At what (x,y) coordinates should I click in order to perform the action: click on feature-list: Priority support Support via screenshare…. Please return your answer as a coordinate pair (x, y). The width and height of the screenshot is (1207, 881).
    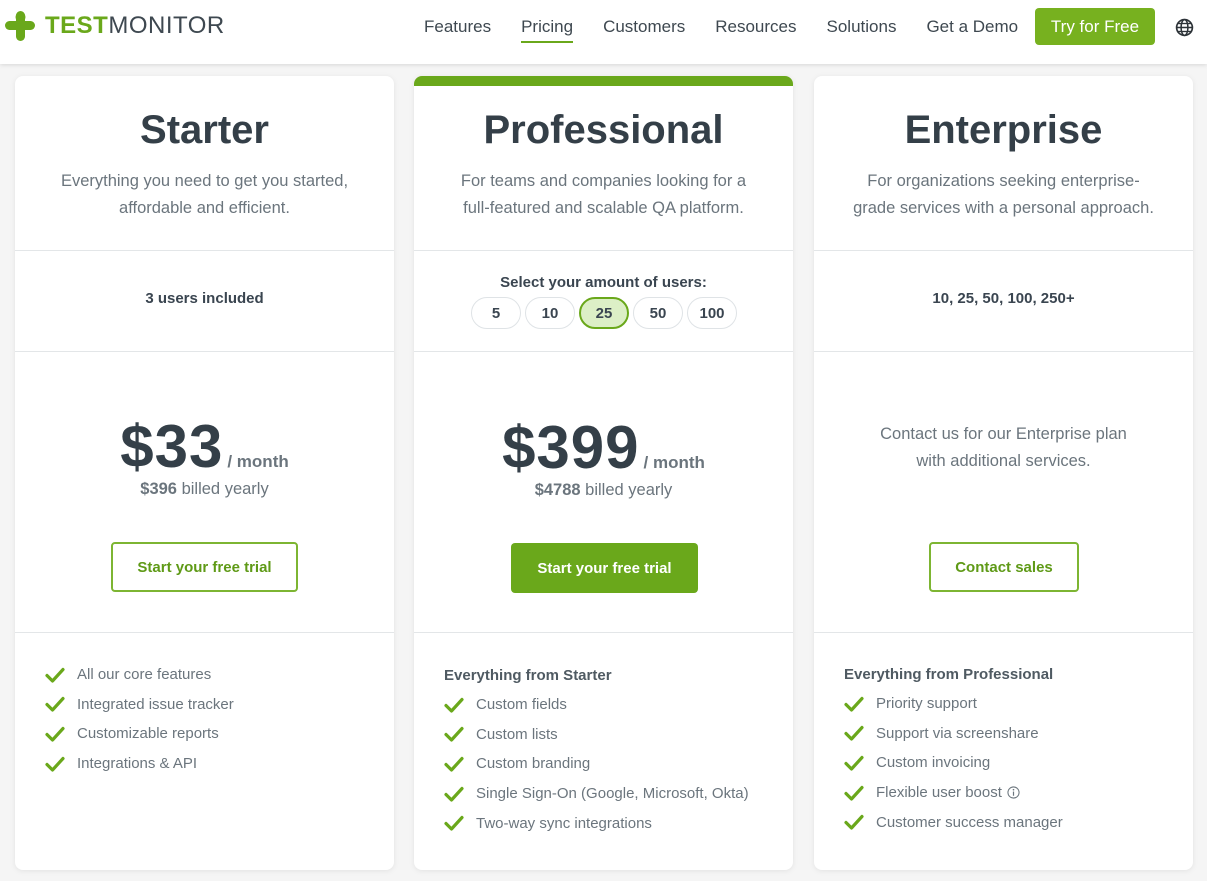
    Looking at the image, I should click on (953, 763).